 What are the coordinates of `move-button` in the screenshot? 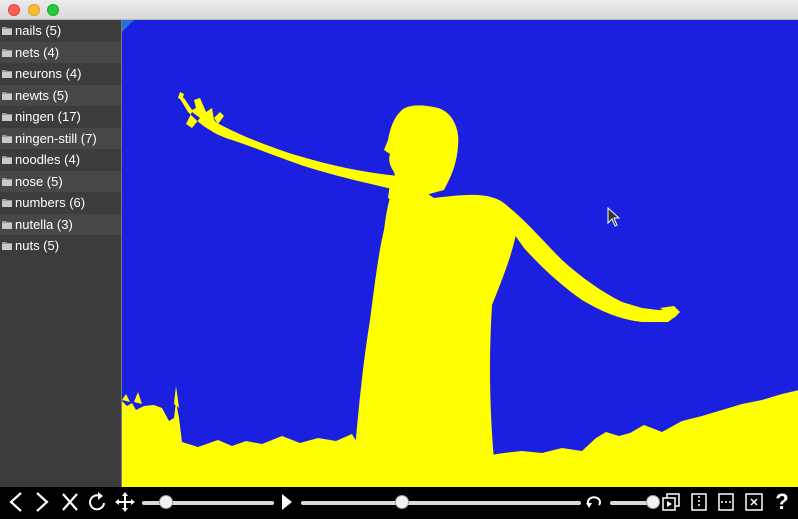 It's located at (125, 502).